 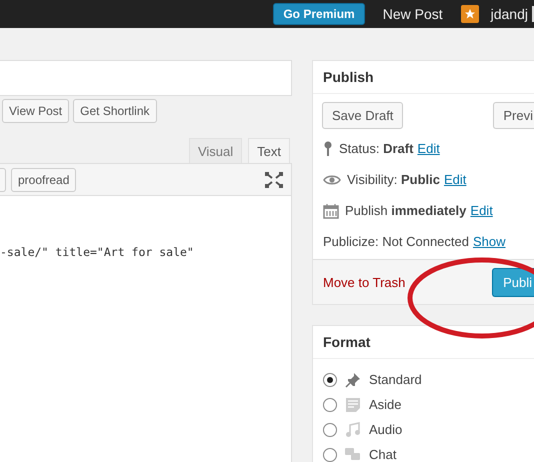 What do you see at coordinates (332, 180) in the screenshot?
I see `eye-icon` at bounding box center [332, 180].